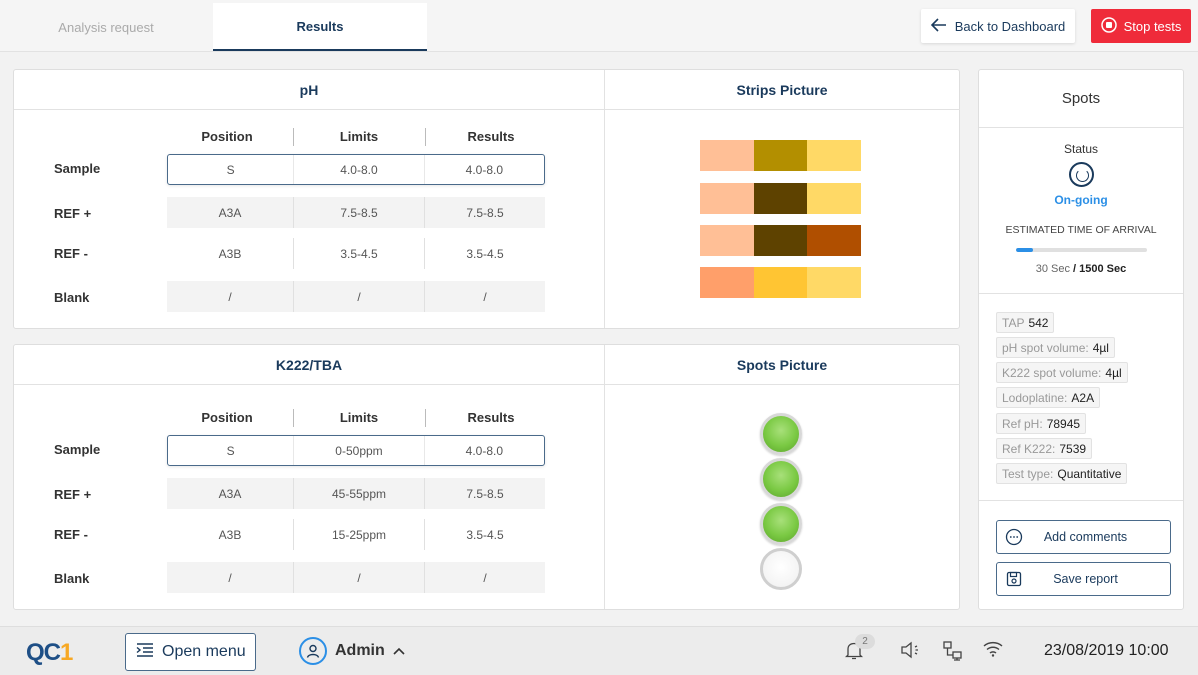 The height and width of the screenshot is (675, 1198). What do you see at coordinates (399, 651) in the screenshot?
I see `chevron-up-icon` at bounding box center [399, 651].